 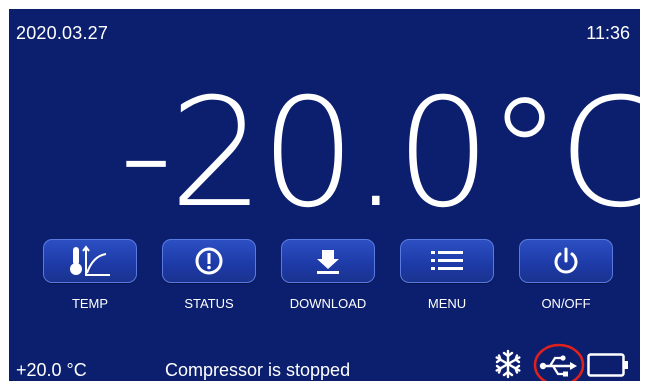 What do you see at coordinates (607, 365) in the screenshot?
I see `battery-icon` at bounding box center [607, 365].